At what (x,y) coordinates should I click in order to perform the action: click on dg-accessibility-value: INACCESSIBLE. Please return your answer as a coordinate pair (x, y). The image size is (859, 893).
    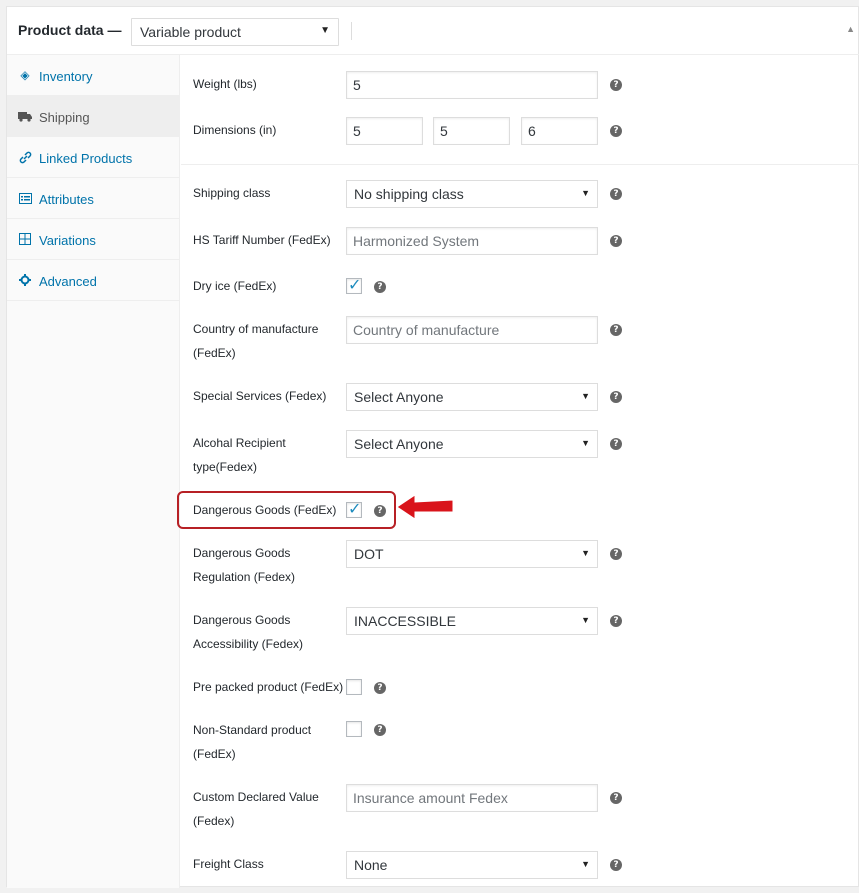
    Looking at the image, I should click on (405, 621).